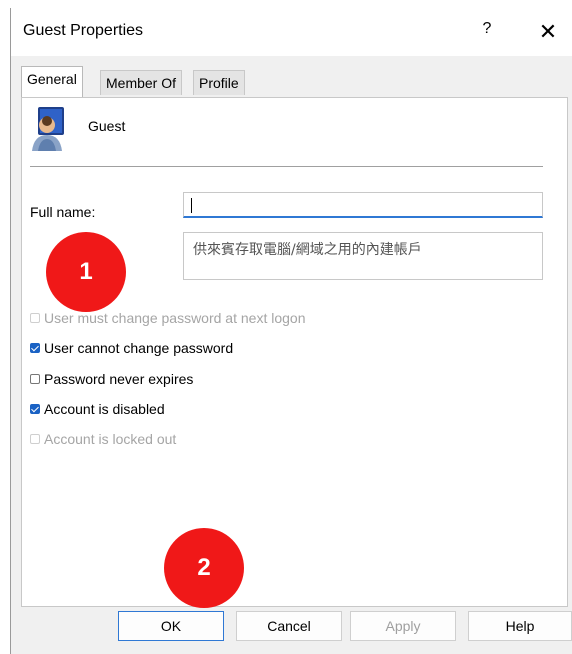 This screenshot has height=654, width=572. Describe the element at coordinates (175, 318) in the screenshot. I see `checkbox-label: User must change password at next logon` at that location.